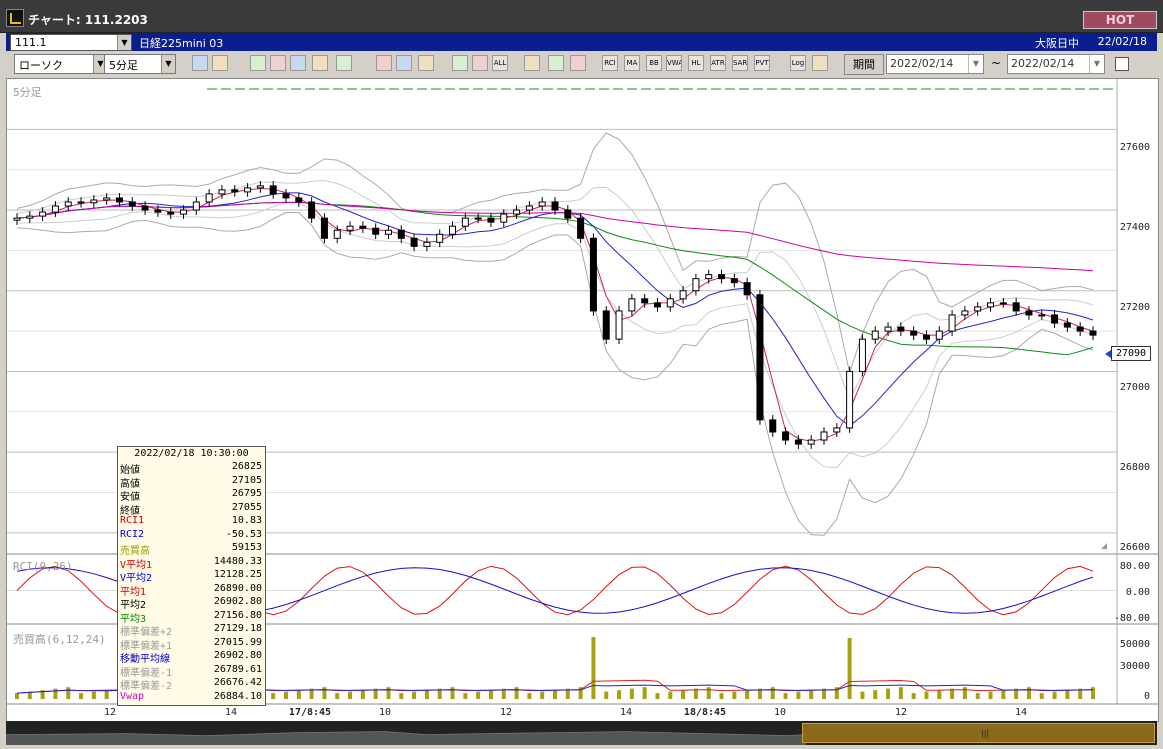 The width and height of the screenshot is (1163, 749). I want to click on undo-icon, so click(426, 63).